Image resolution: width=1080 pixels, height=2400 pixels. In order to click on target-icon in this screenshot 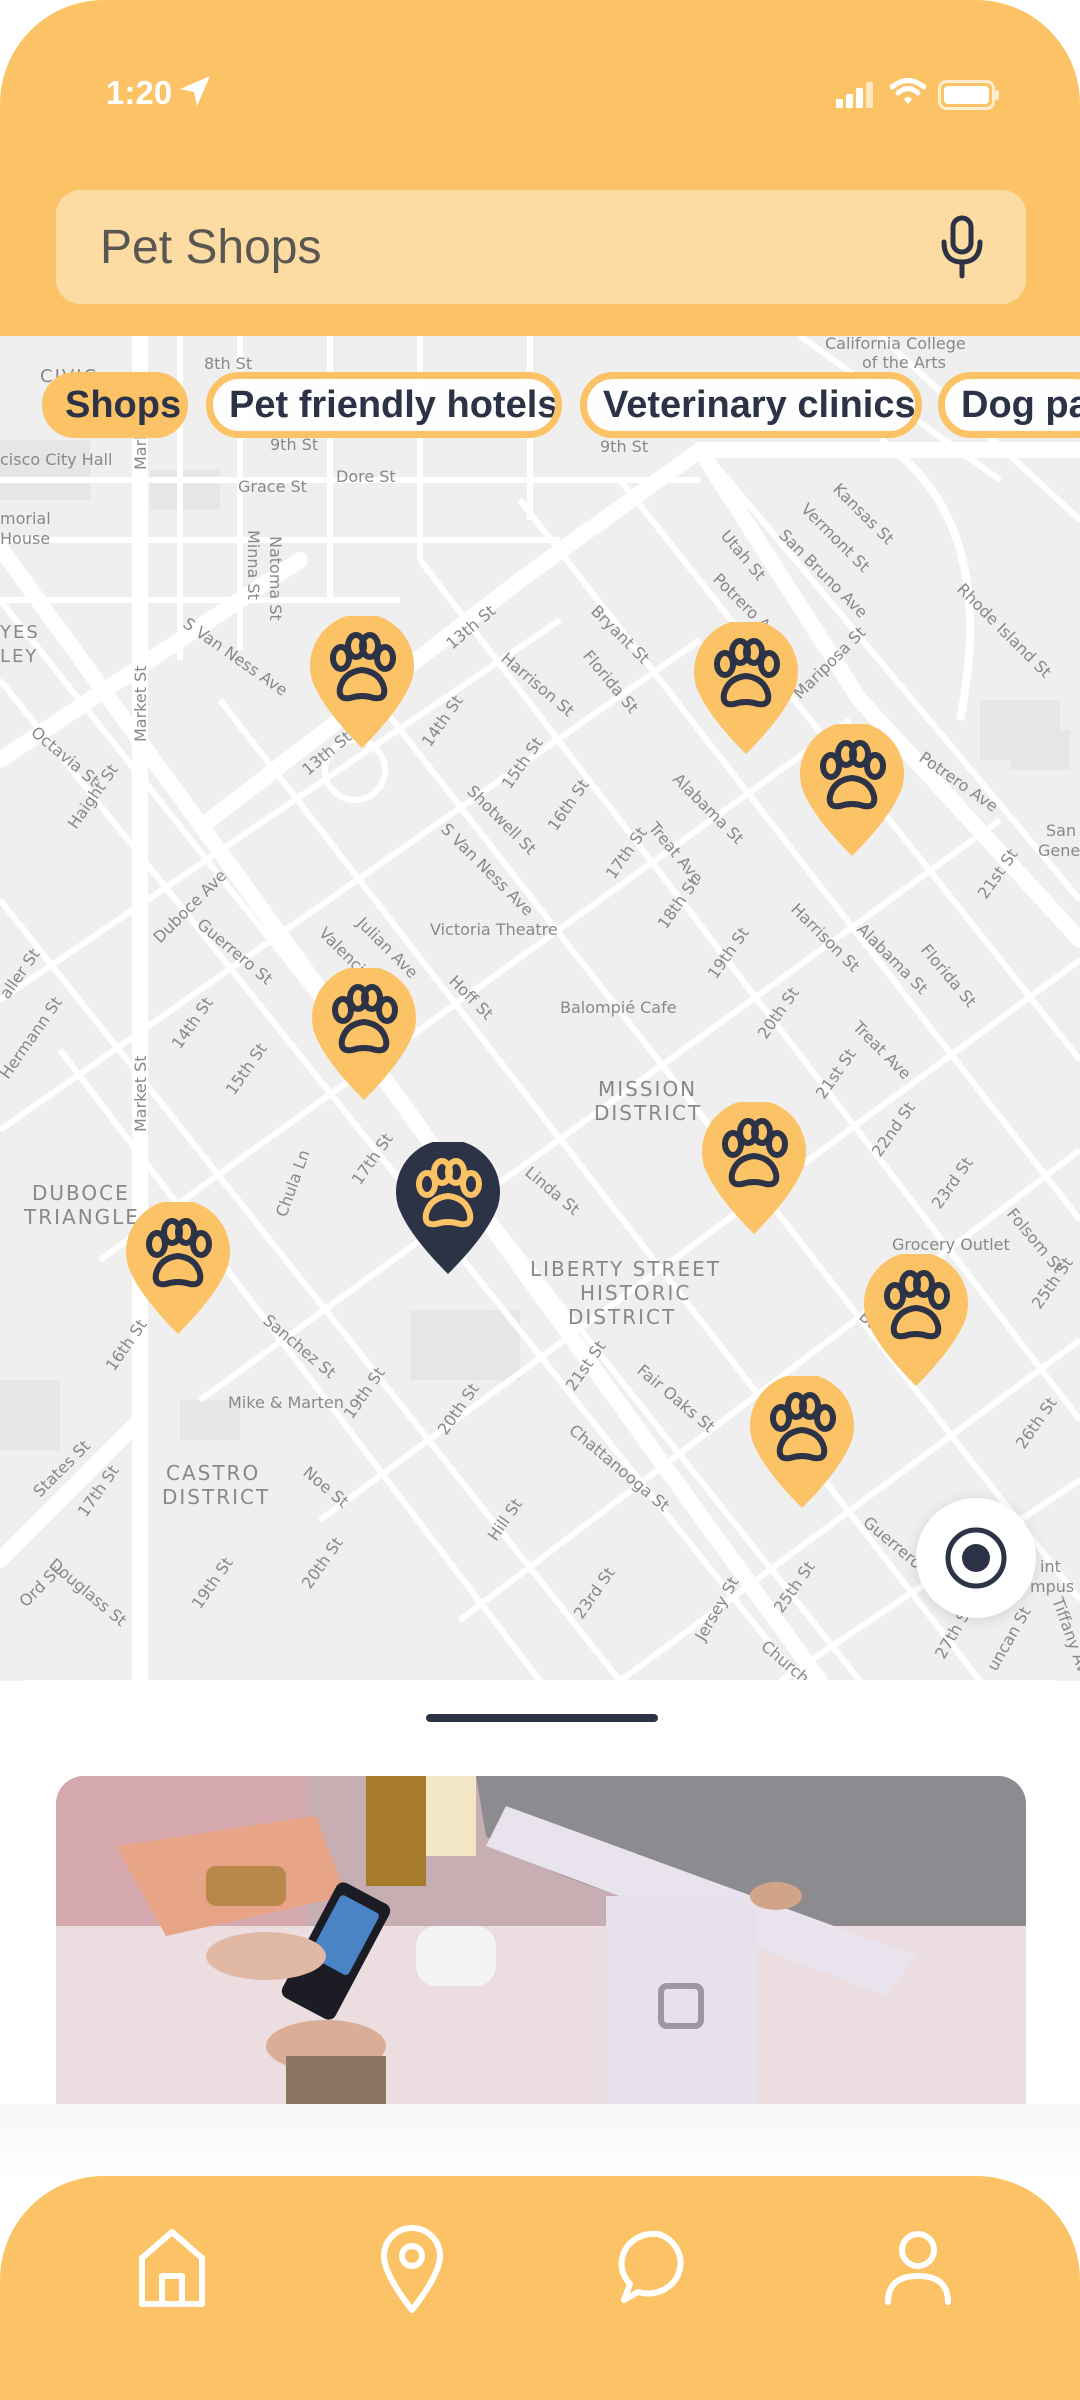, I will do `click(976, 1558)`.